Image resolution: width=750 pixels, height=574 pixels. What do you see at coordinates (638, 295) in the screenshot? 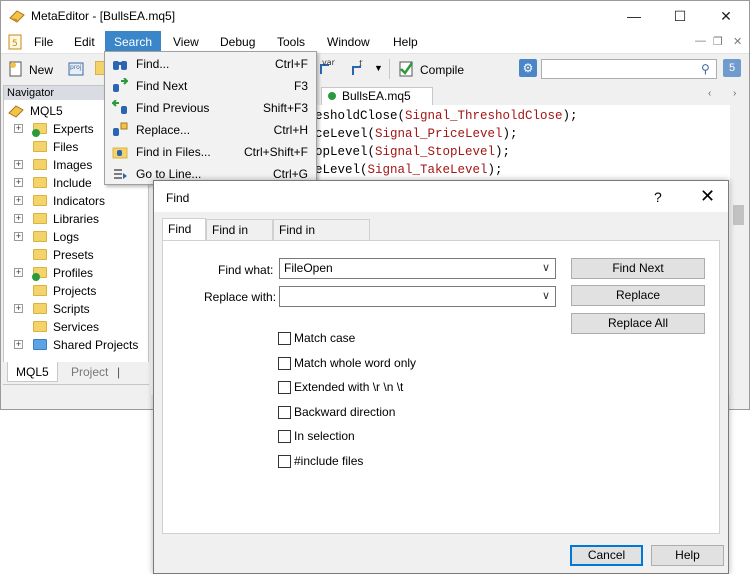
I see `replace-button: Replace` at bounding box center [638, 295].